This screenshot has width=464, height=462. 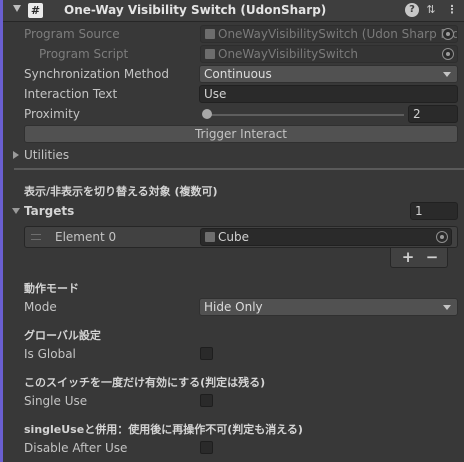 I want to click on presets-icon: ⇅, so click(x=431, y=10).